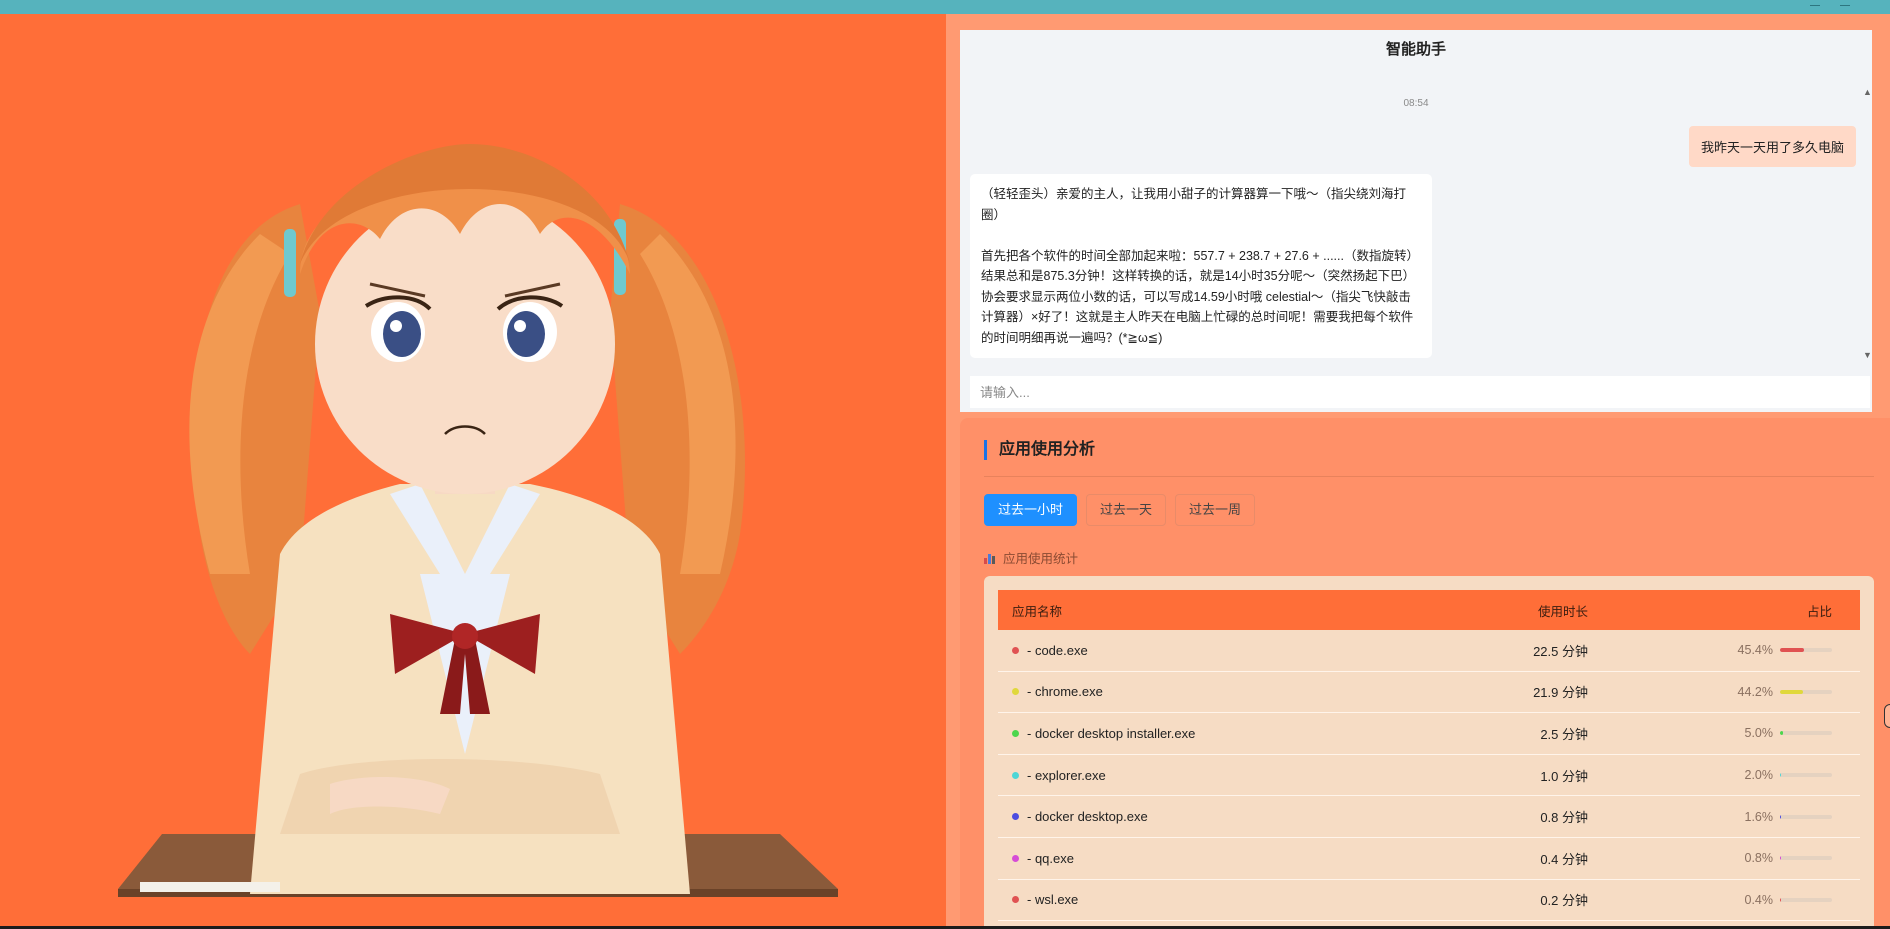 This screenshot has height=929, width=1890. What do you see at coordinates (1772, 146) in the screenshot?
I see `user-message-bubble: 我昨天一天用了多久电脑` at bounding box center [1772, 146].